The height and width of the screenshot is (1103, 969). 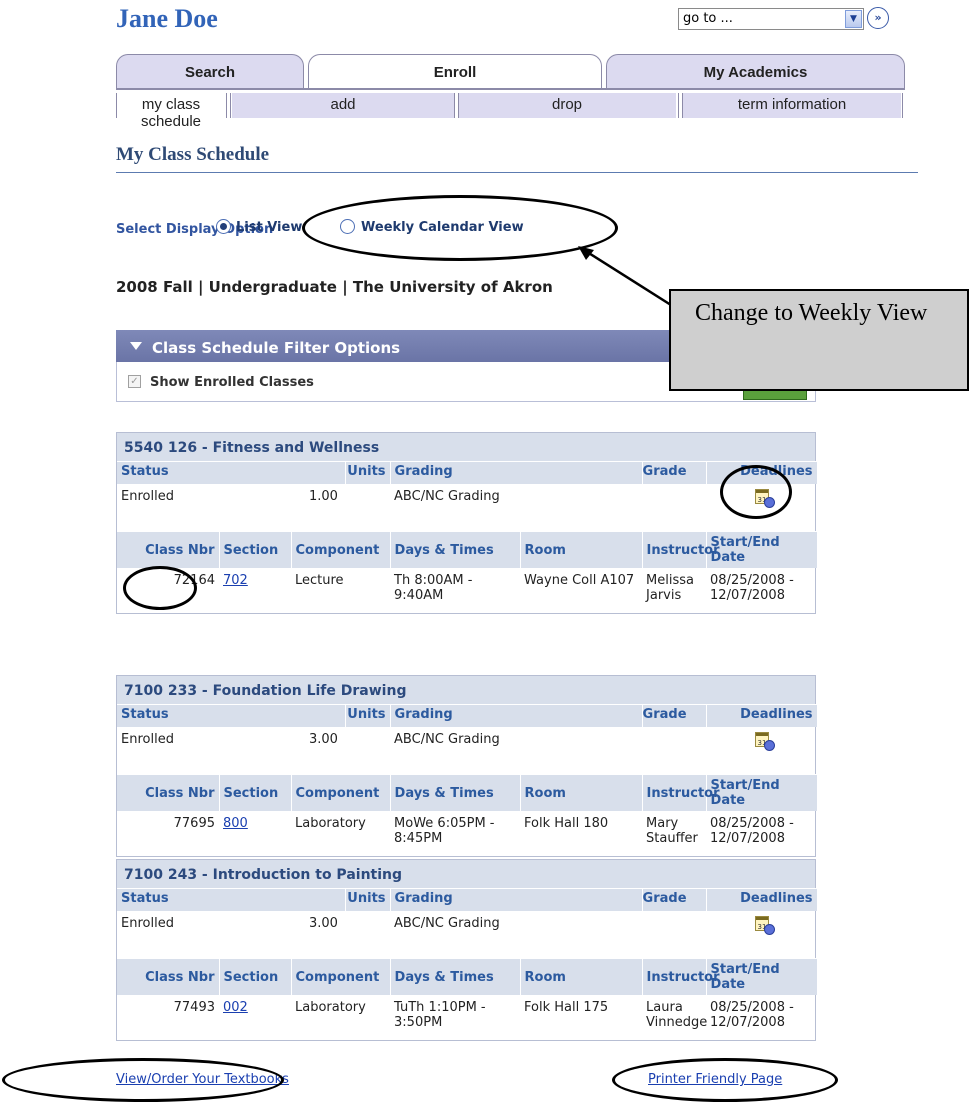 What do you see at coordinates (677, 1015) in the screenshot?
I see `instructor: Laura Vinnedge` at bounding box center [677, 1015].